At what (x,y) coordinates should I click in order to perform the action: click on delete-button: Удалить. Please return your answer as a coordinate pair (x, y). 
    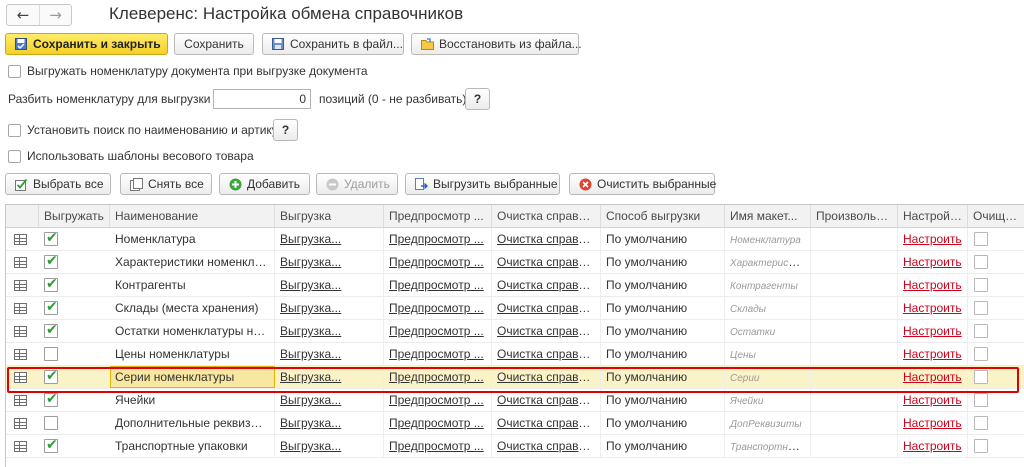
    Looking at the image, I should click on (357, 184).